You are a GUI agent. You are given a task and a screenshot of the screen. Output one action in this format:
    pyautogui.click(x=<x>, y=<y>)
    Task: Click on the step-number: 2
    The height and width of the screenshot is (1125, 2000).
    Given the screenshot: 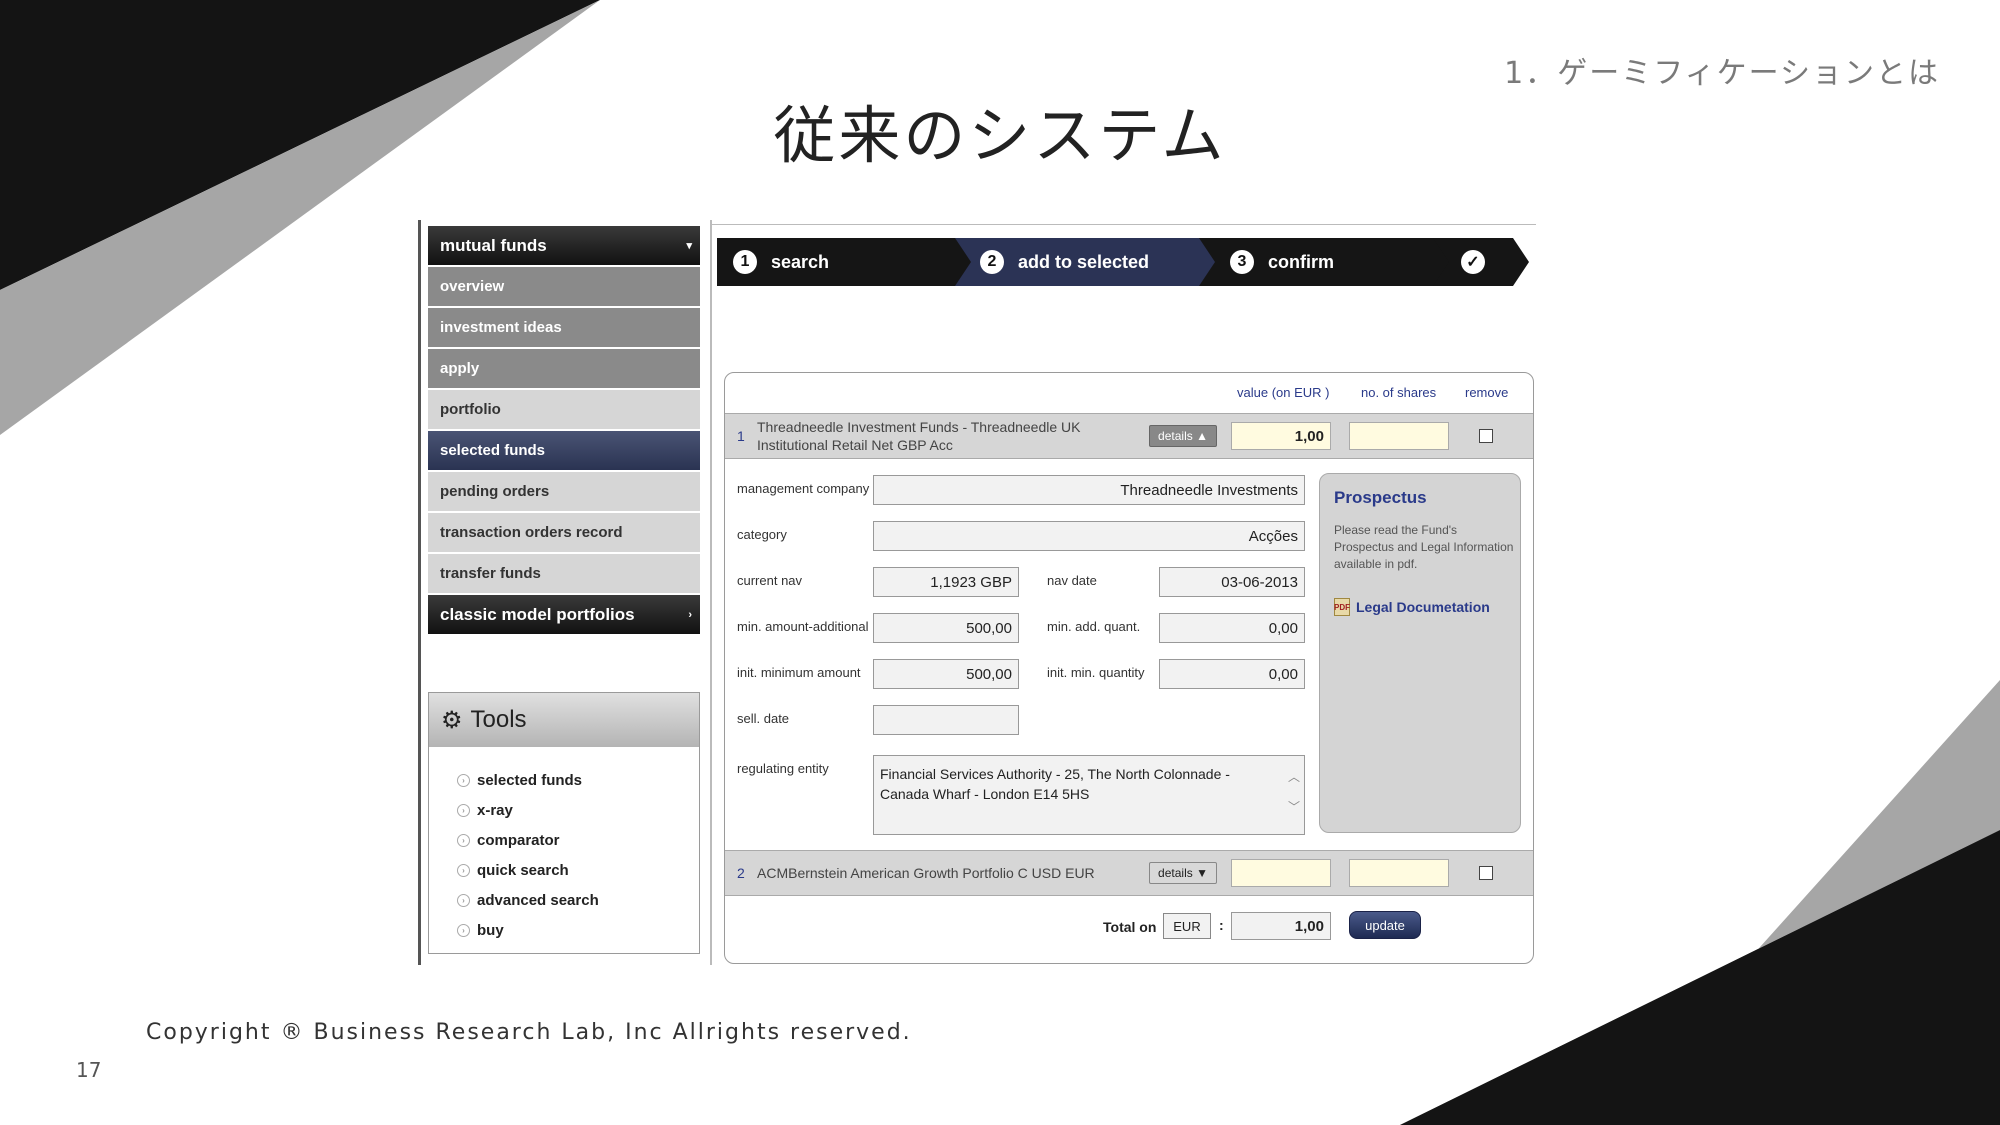 What is the action you would take?
    pyautogui.click(x=992, y=262)
    